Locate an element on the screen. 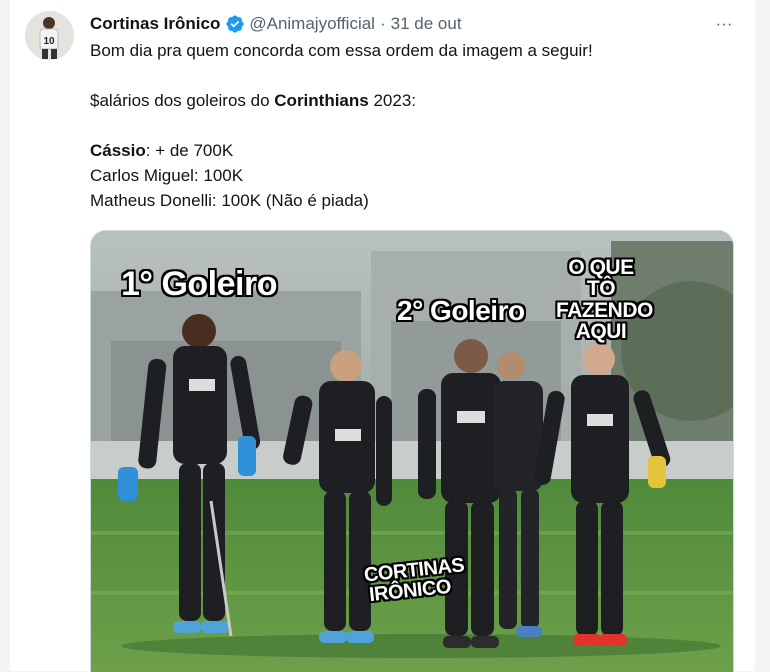  text-segment: : + de 700K is located at coordinates (189, 150).